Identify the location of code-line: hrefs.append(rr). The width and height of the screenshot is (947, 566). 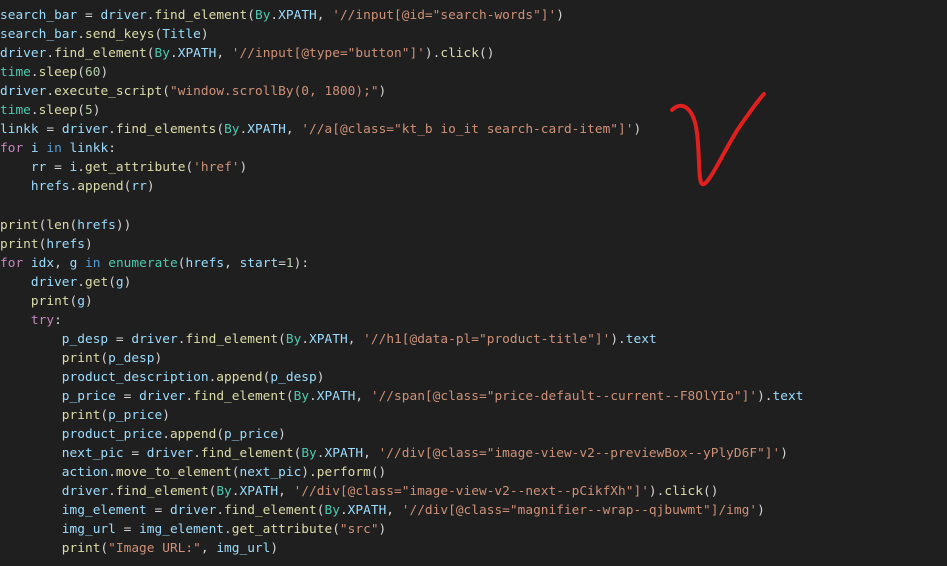
(473, 186).